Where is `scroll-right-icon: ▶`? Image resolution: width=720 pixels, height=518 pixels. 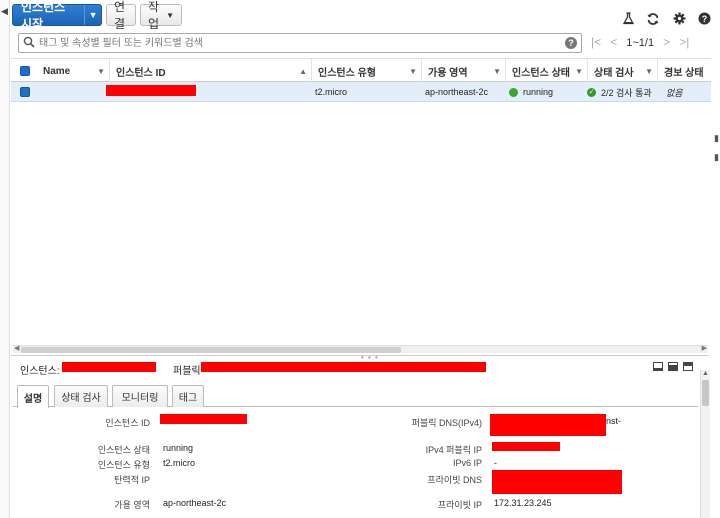 scroll-right-icon: ▶ is located at coordinates (704, 348).